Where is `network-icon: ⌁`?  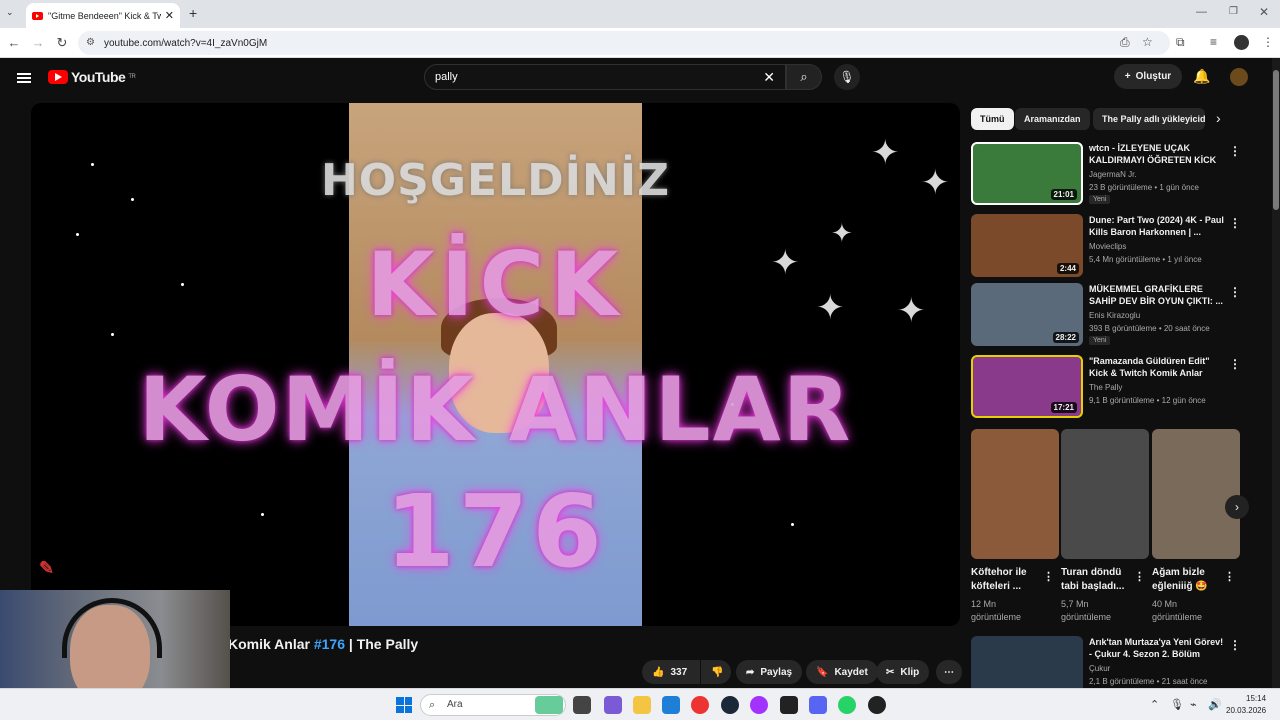
network-icon: ⌁ is located at coordinates (1193, 704).